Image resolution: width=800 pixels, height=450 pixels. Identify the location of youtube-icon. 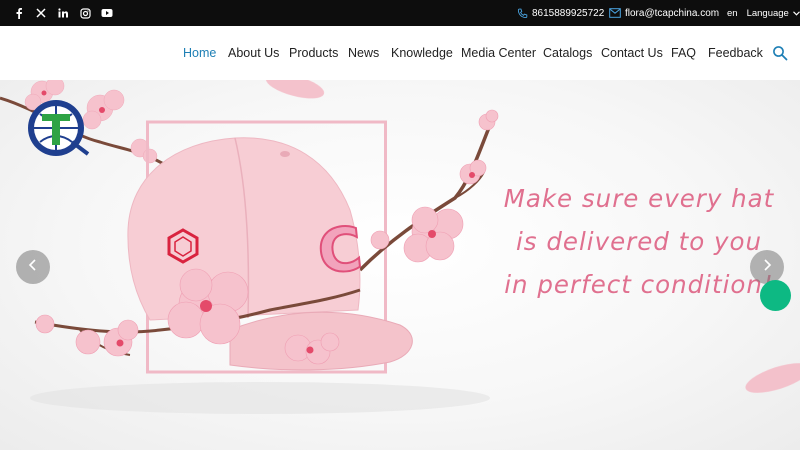
(107, 13).